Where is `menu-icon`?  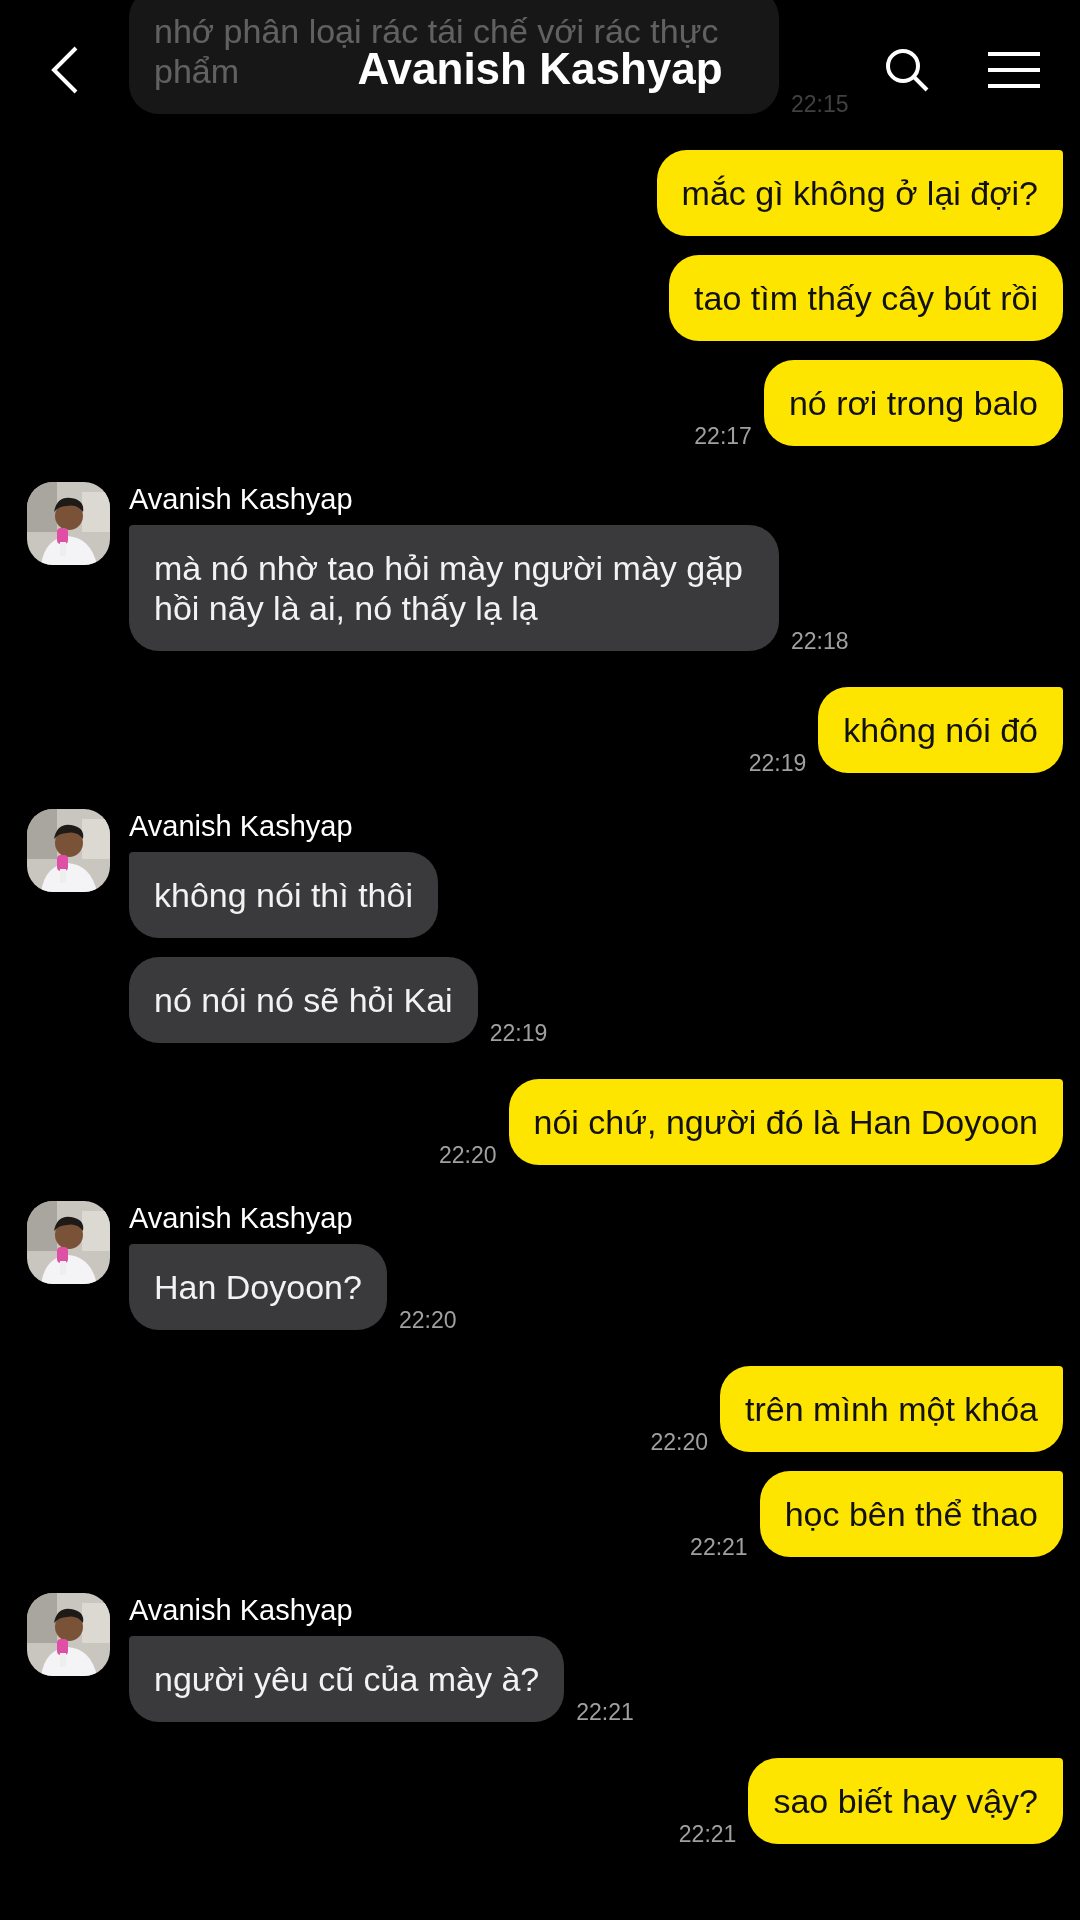
menu-icon is located at coordinates (1014, 70).